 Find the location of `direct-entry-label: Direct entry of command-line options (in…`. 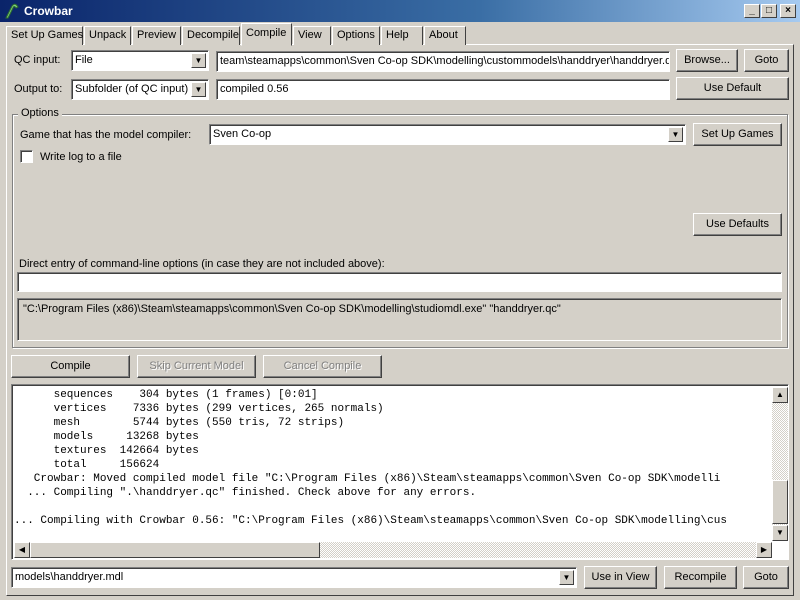

direct-entry-label: Direct entry of command-line options (in… is located at coordinates (202, 264).